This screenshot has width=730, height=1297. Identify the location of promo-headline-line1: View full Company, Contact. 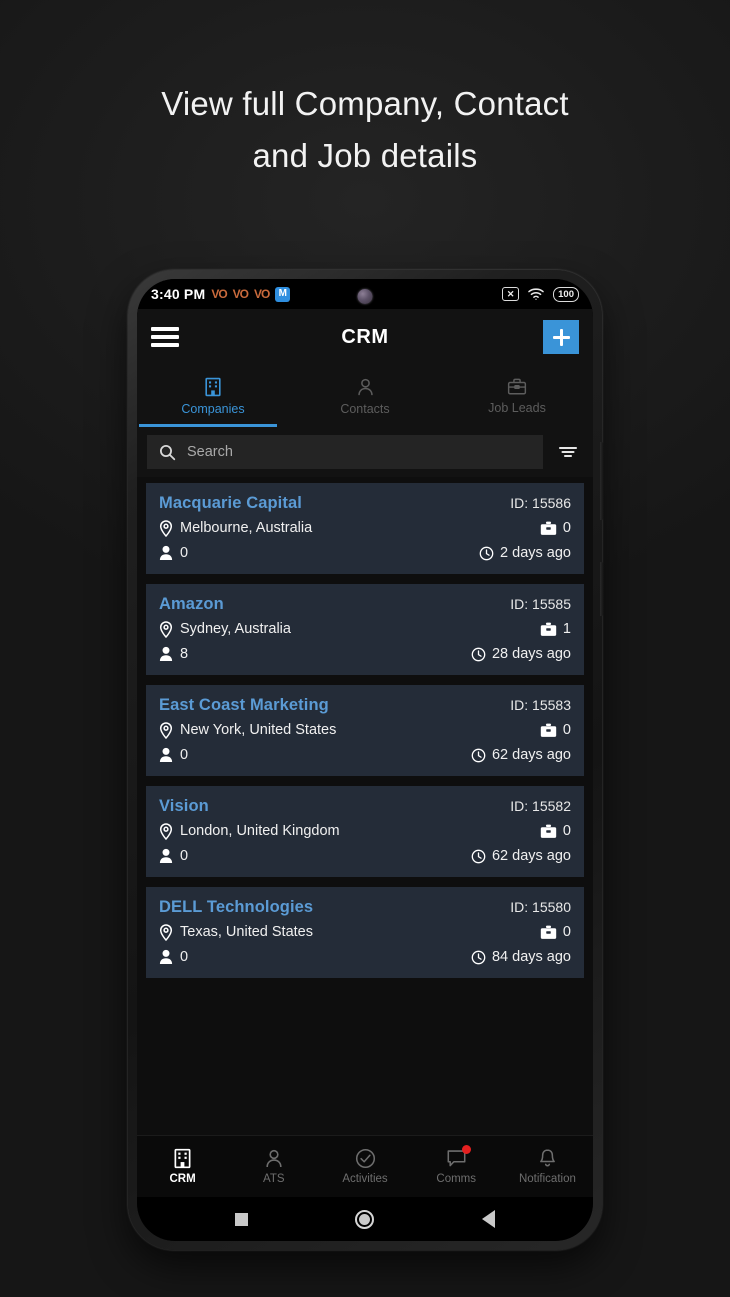
(365, 103).